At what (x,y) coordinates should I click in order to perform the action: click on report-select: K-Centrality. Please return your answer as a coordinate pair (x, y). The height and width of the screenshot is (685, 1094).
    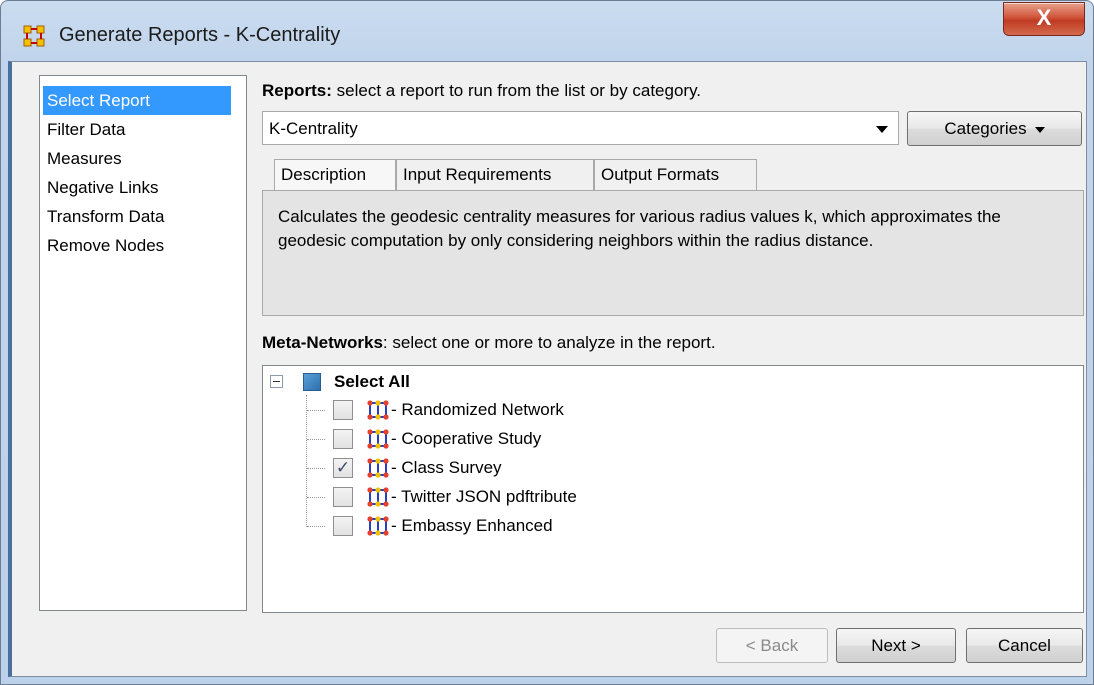
    Looking at the image, I should click on (580, 128).